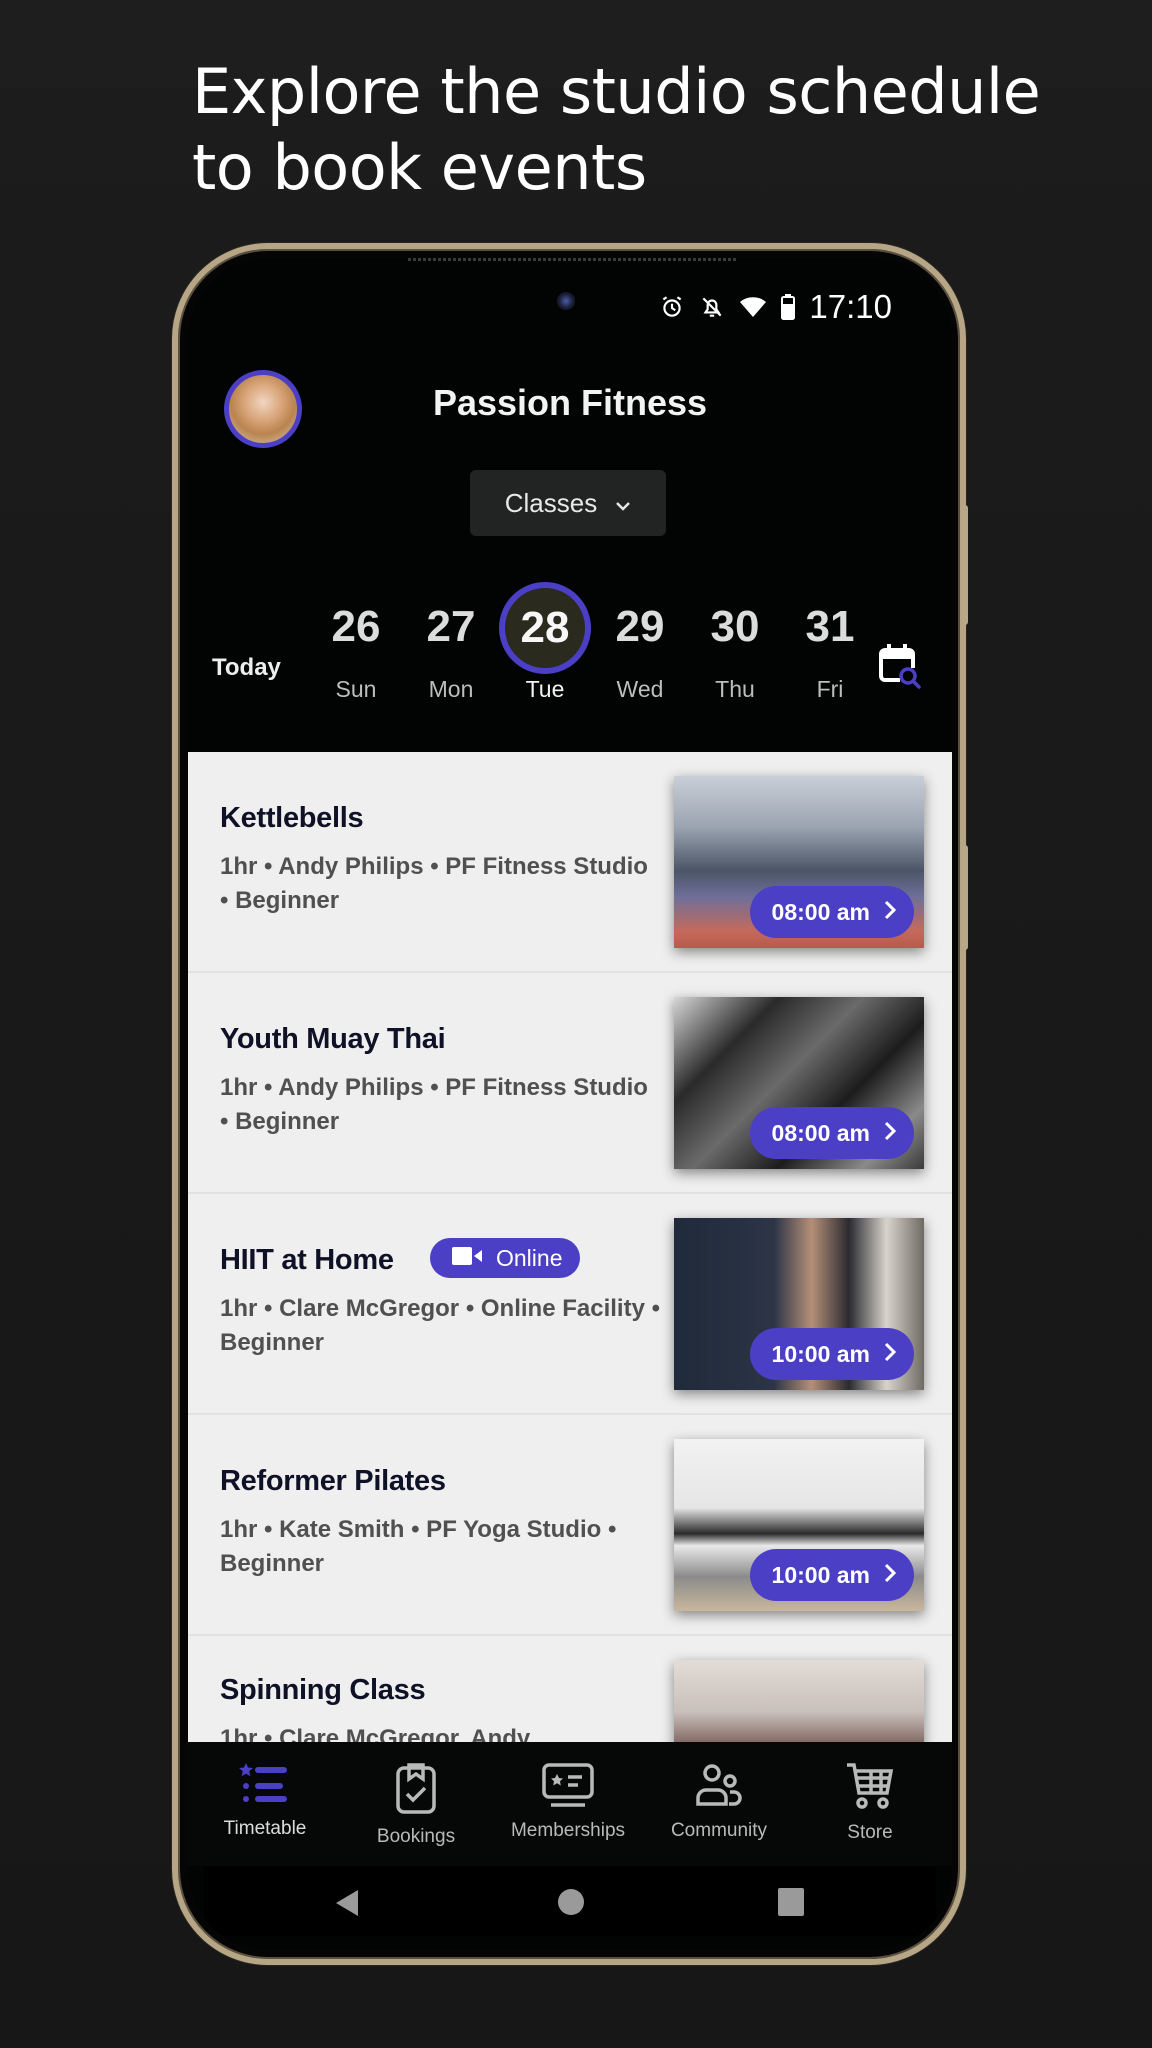  I want to click on date-30: 30 Thu, so click(735, 642).